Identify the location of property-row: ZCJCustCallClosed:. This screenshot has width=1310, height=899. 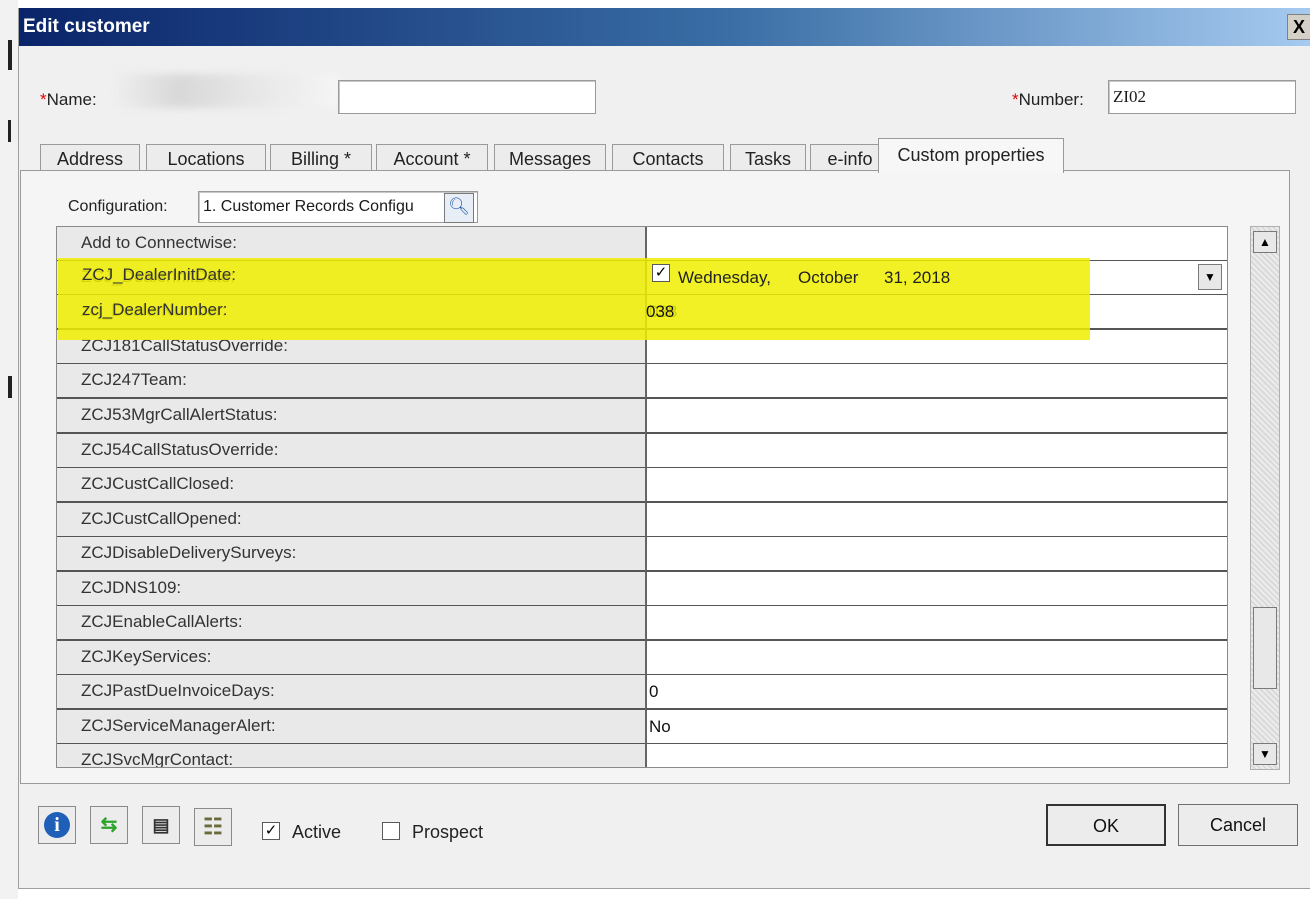
(642, 485).